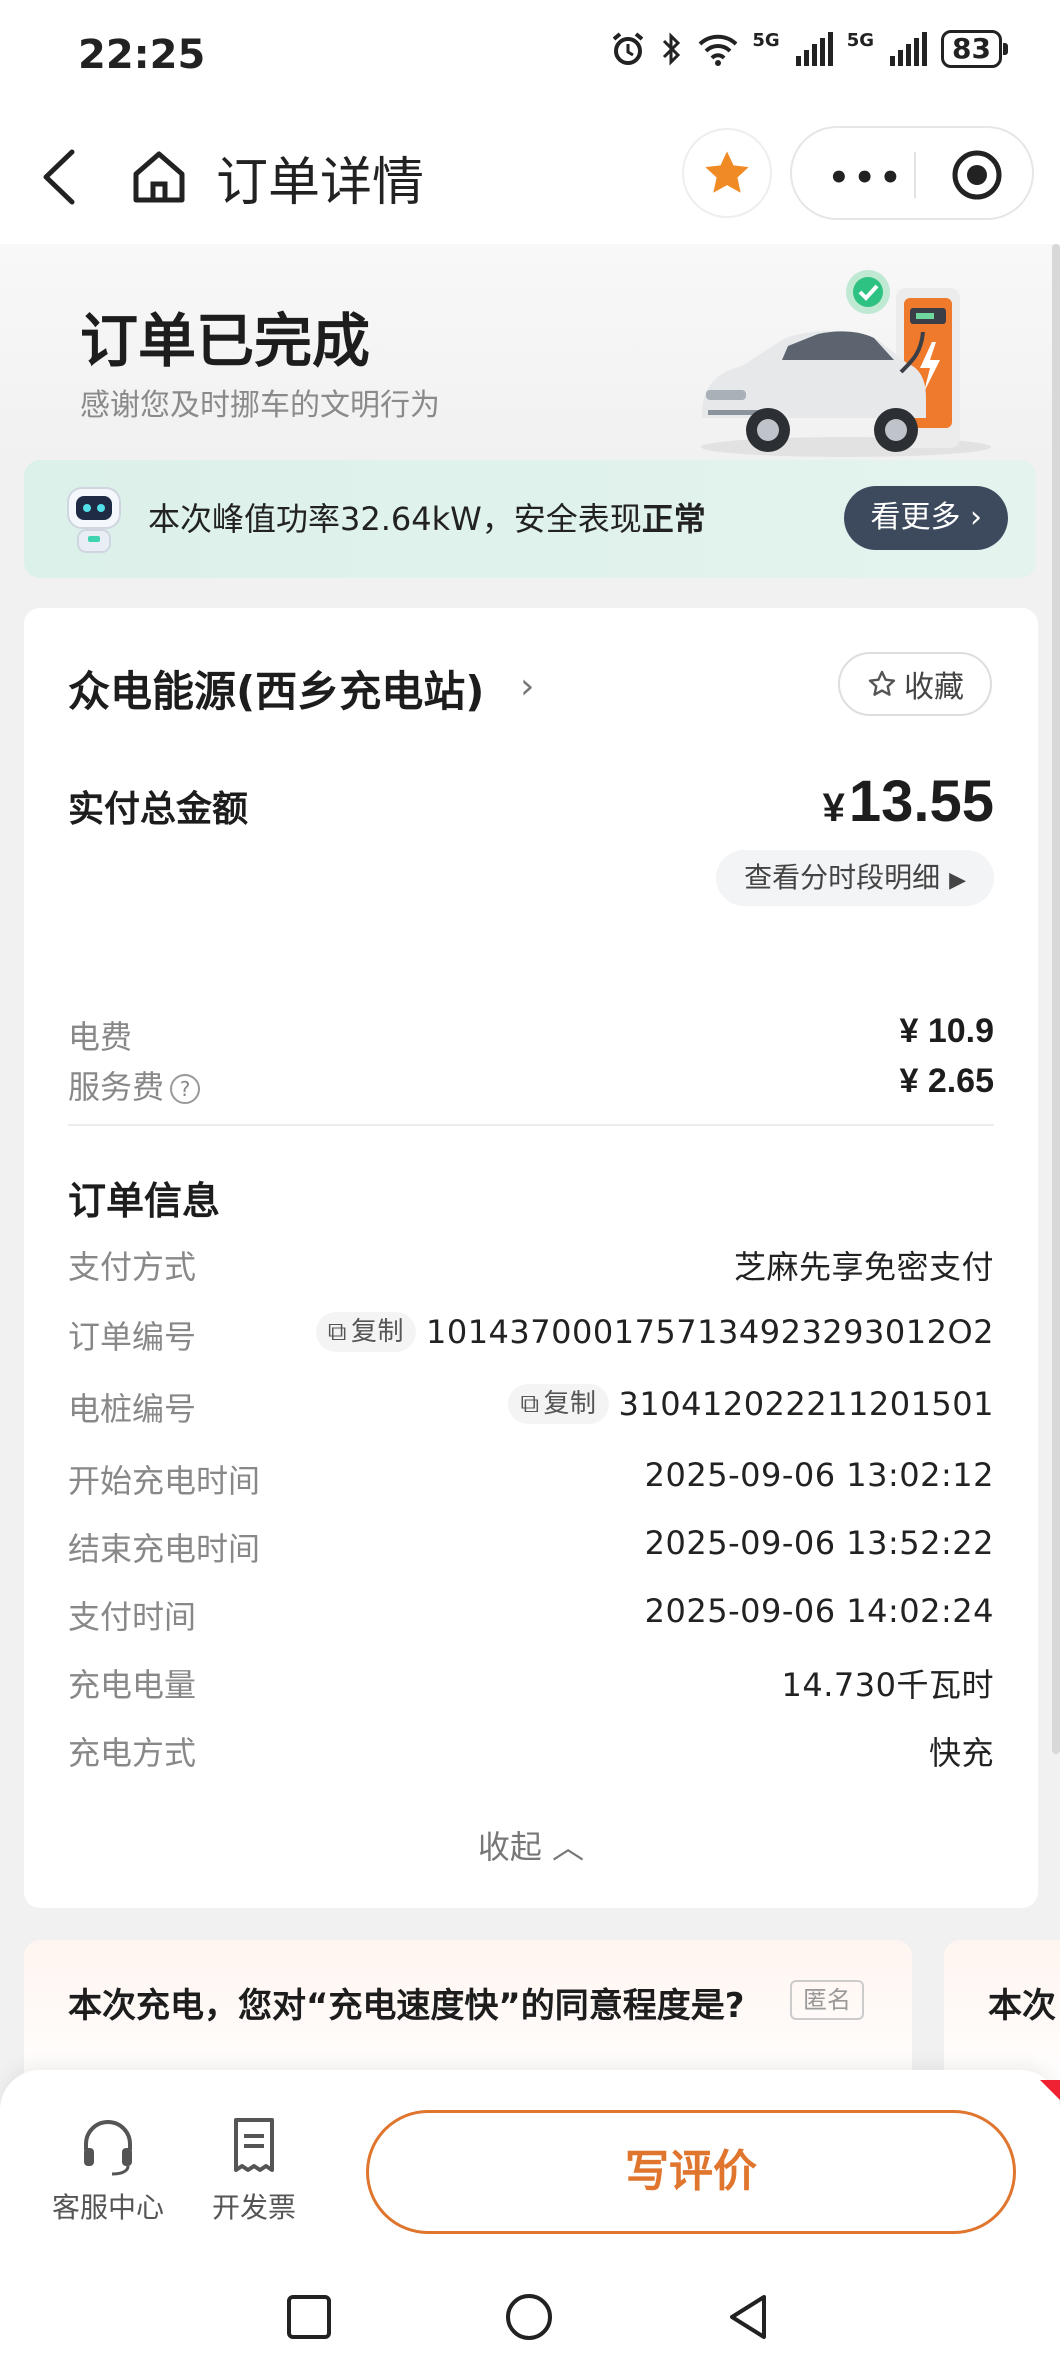 The width and height of the screenshot is (1060, 2376). I want to click on fee-row-electricity: 电费 ¥ 10.9, so click(531, 1037).